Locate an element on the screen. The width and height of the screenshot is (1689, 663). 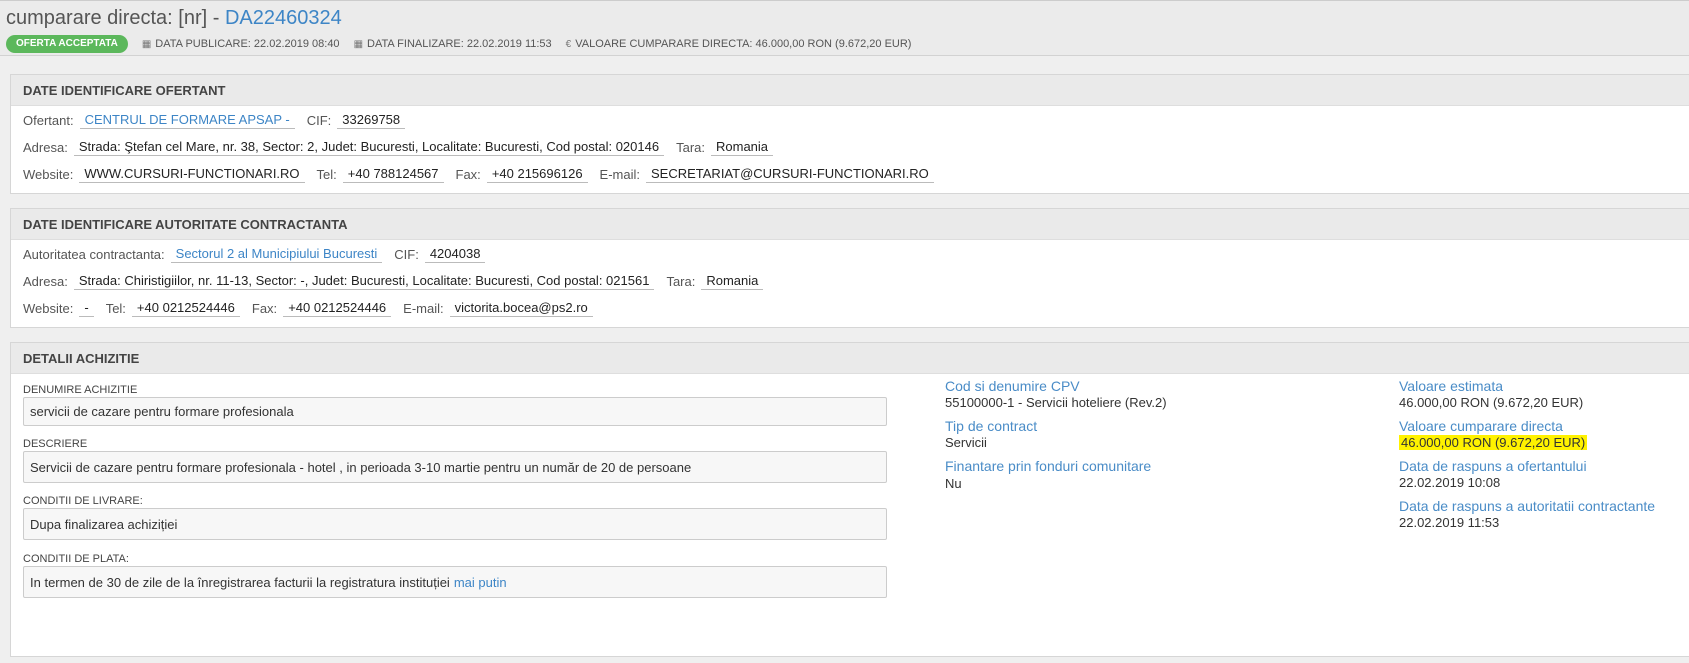
eu-funding-title: Finantare prin fonduri comunitare is located at coordinates (1048, 466).